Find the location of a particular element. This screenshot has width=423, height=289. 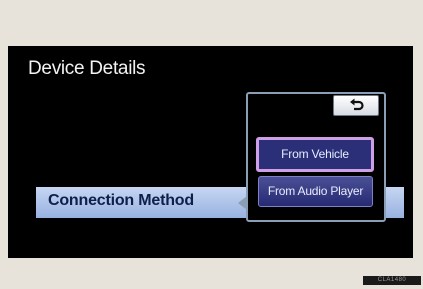

from-audio-player-button: From Audio Player is located at coordinates (315, 191).